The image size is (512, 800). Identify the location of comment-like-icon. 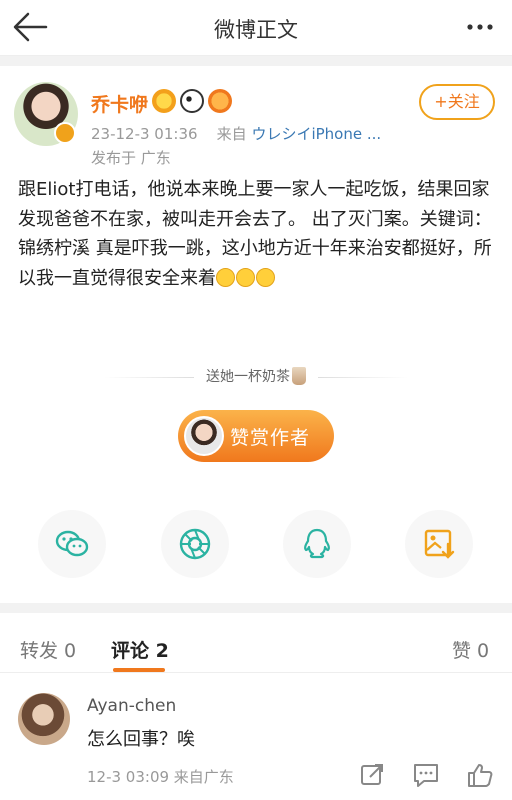
(480, 775).